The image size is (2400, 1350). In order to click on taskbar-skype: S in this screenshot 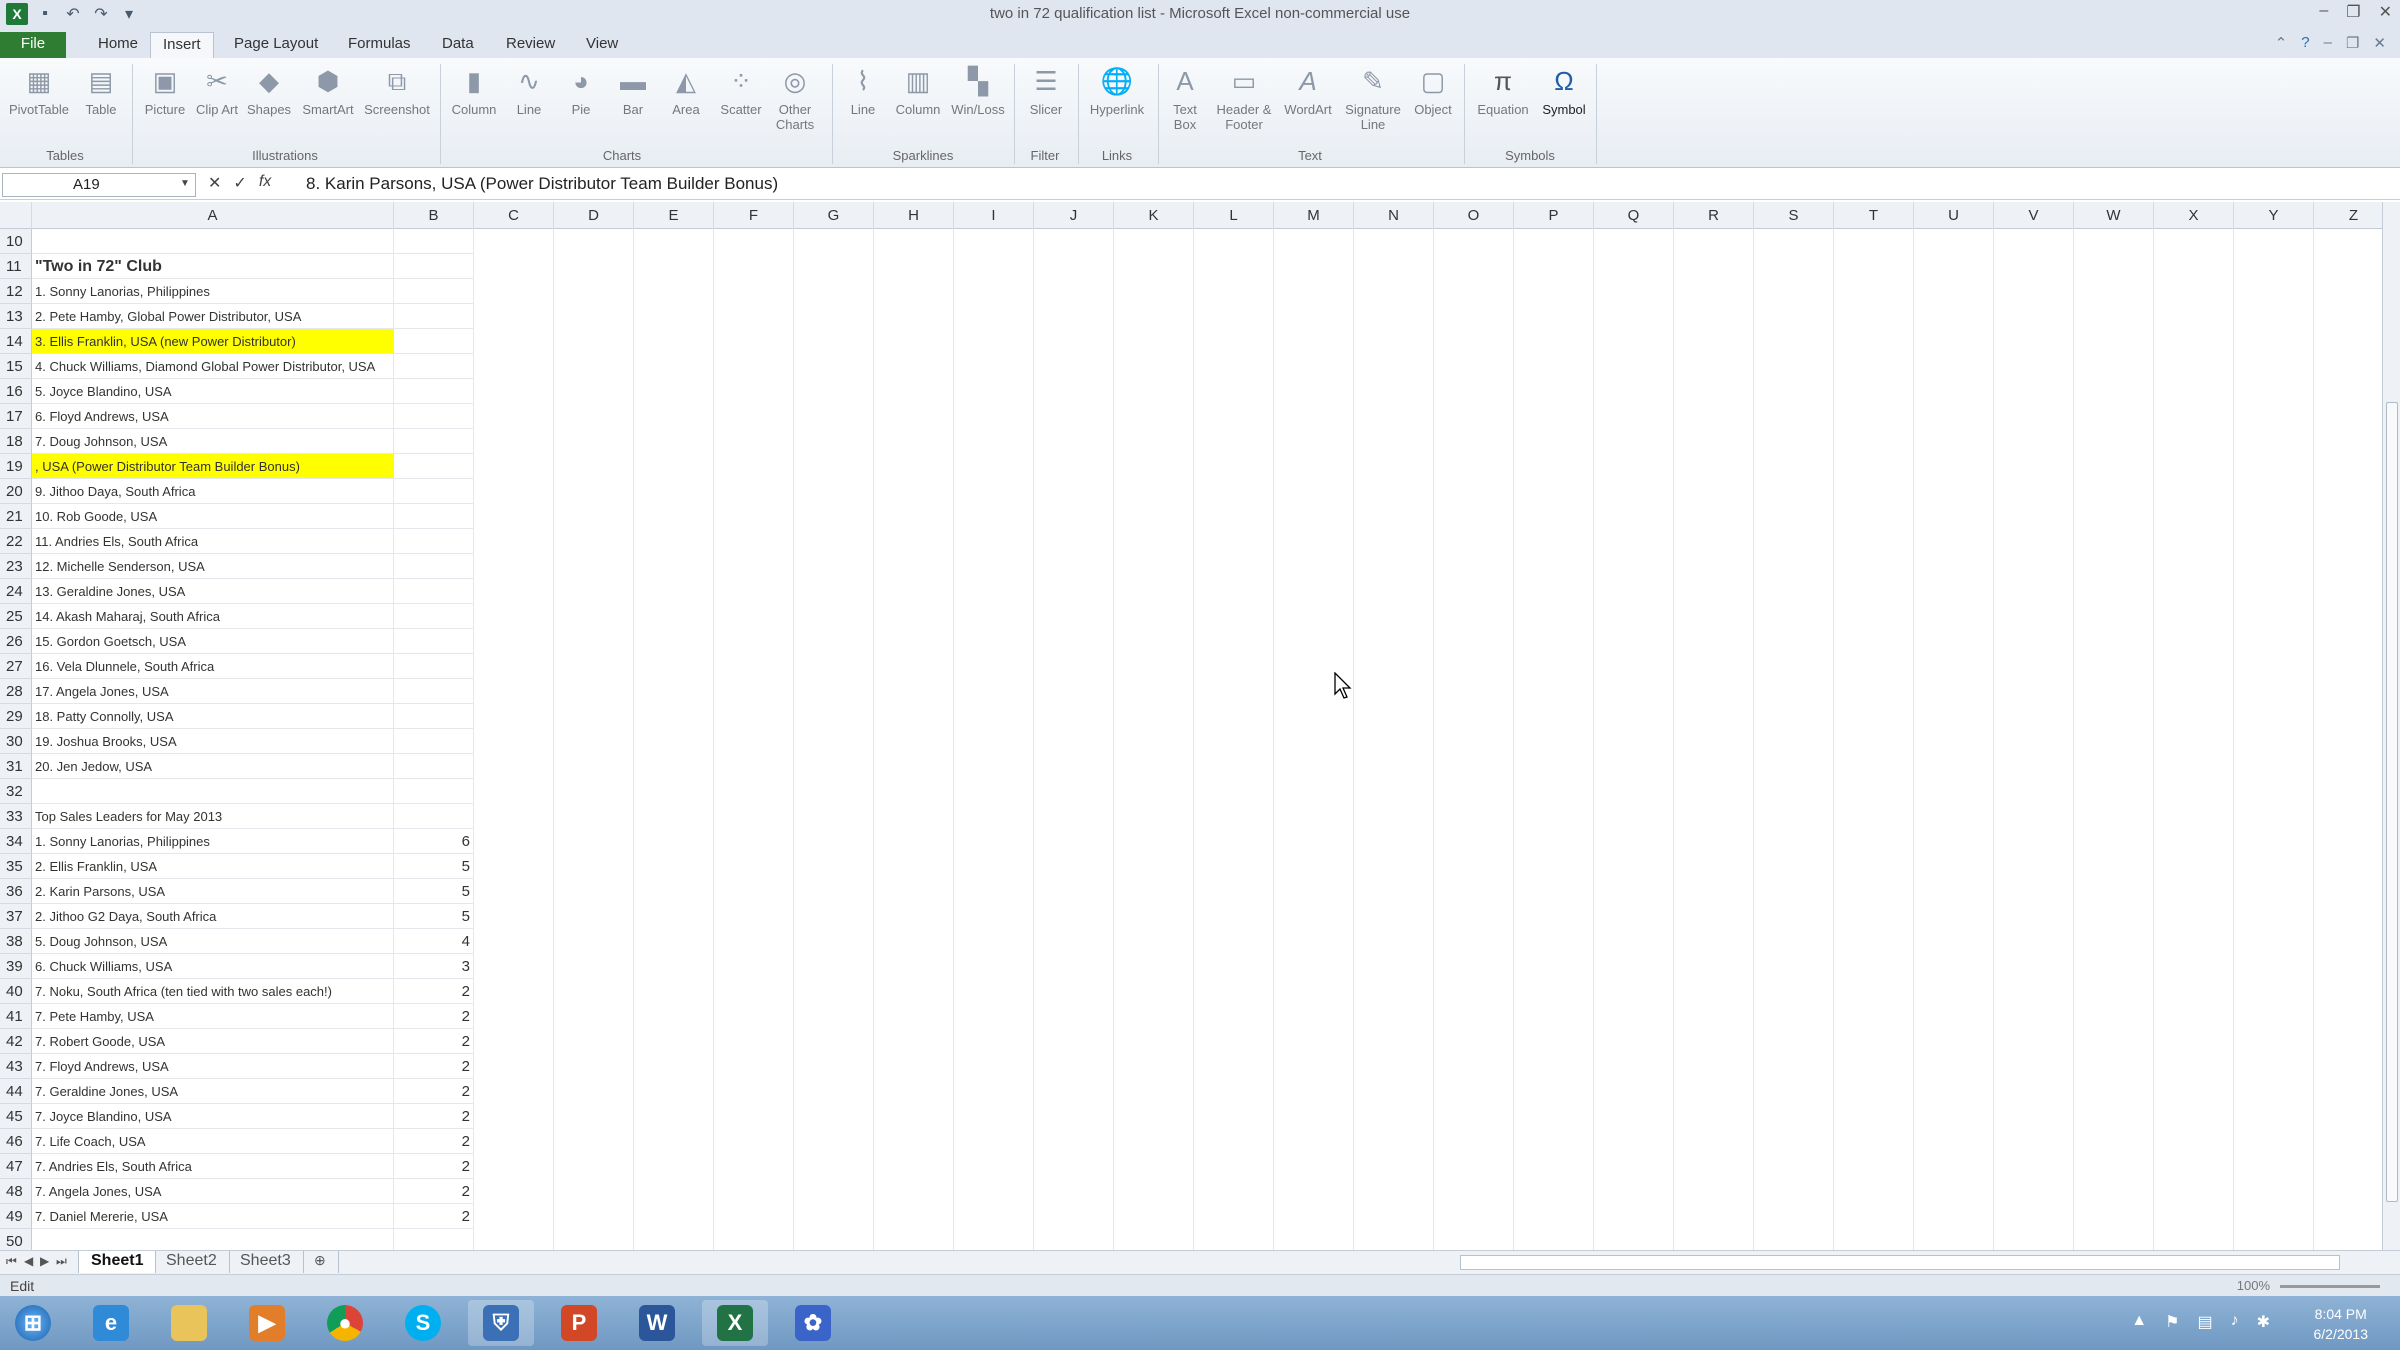, I will do `click(423, 1323)`.